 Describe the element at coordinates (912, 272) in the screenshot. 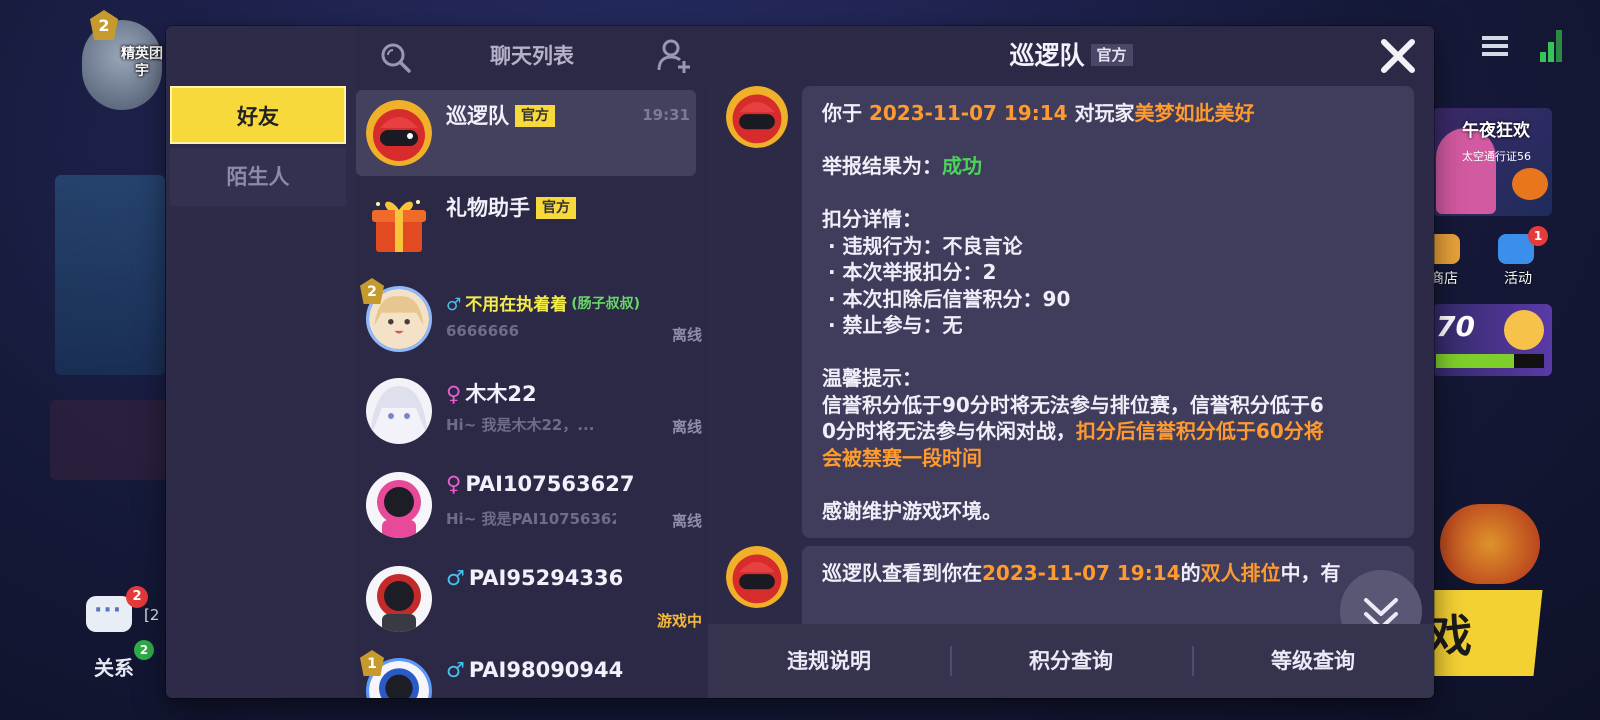

I see `message-line: · 本次举报扣分：2` at that location.